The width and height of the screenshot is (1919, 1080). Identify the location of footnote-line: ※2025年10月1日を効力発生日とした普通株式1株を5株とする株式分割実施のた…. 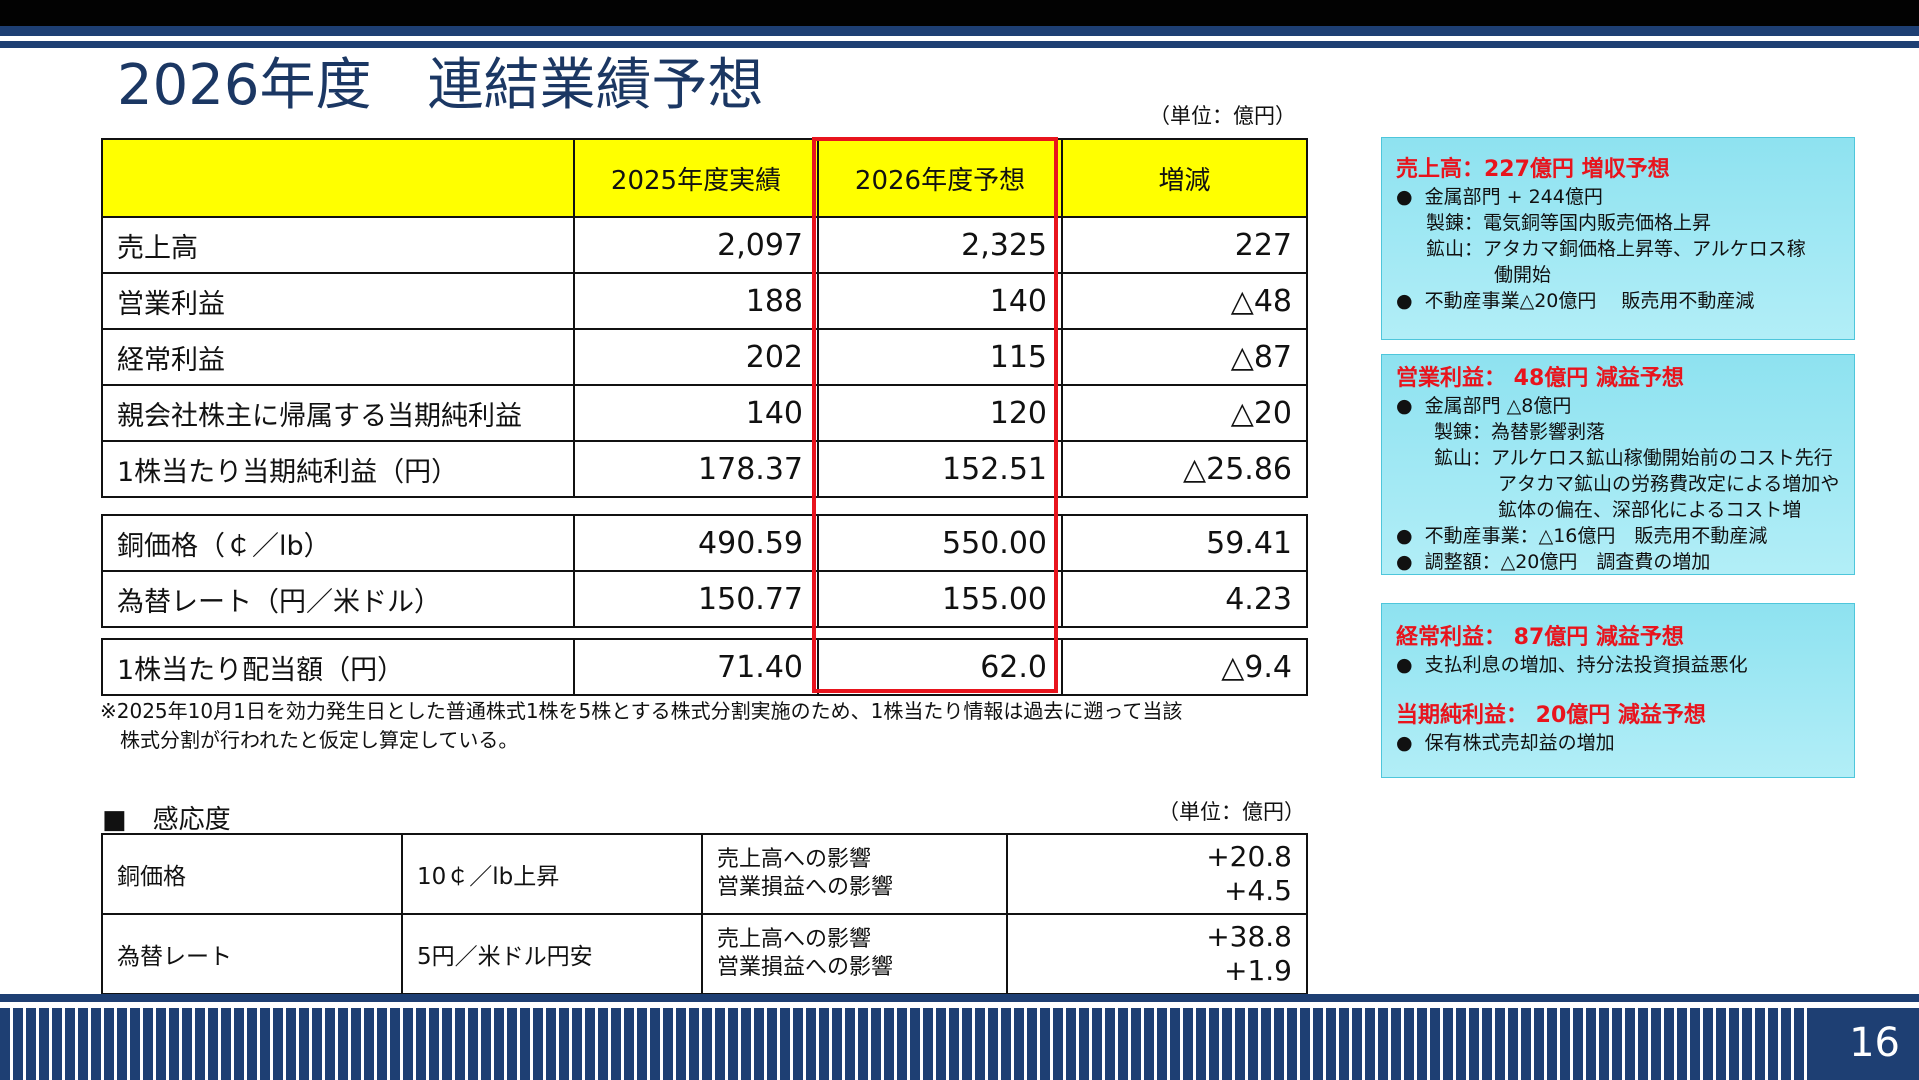
(641, 711).